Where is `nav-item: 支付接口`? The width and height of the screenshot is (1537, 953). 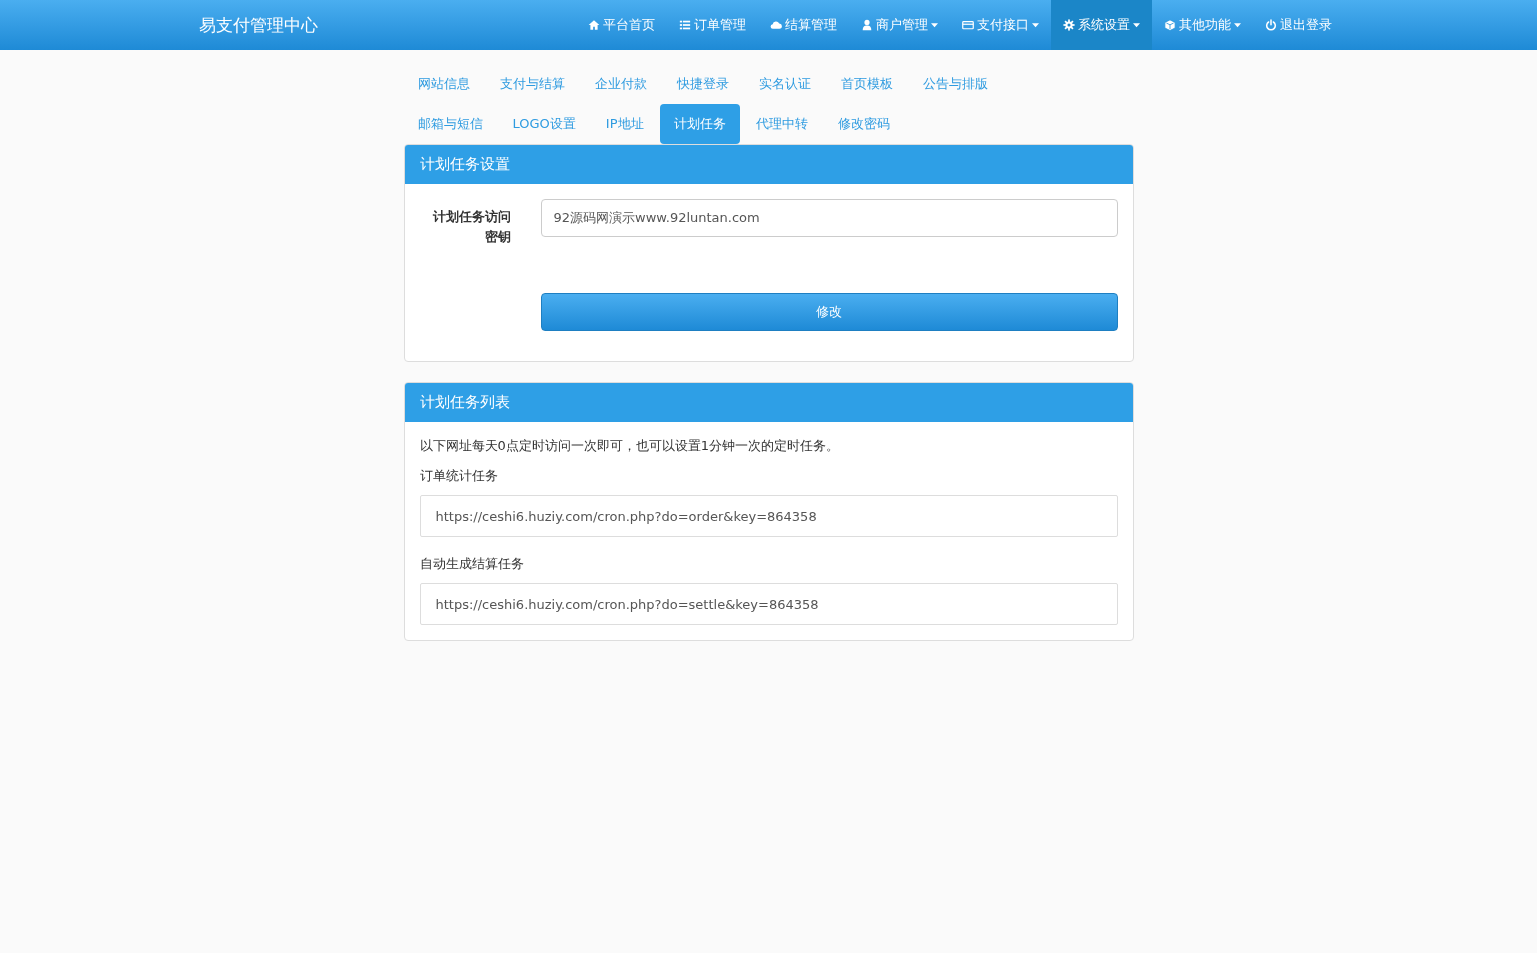 nav-item: 支付接口 is located at coordinates (1000, 25).